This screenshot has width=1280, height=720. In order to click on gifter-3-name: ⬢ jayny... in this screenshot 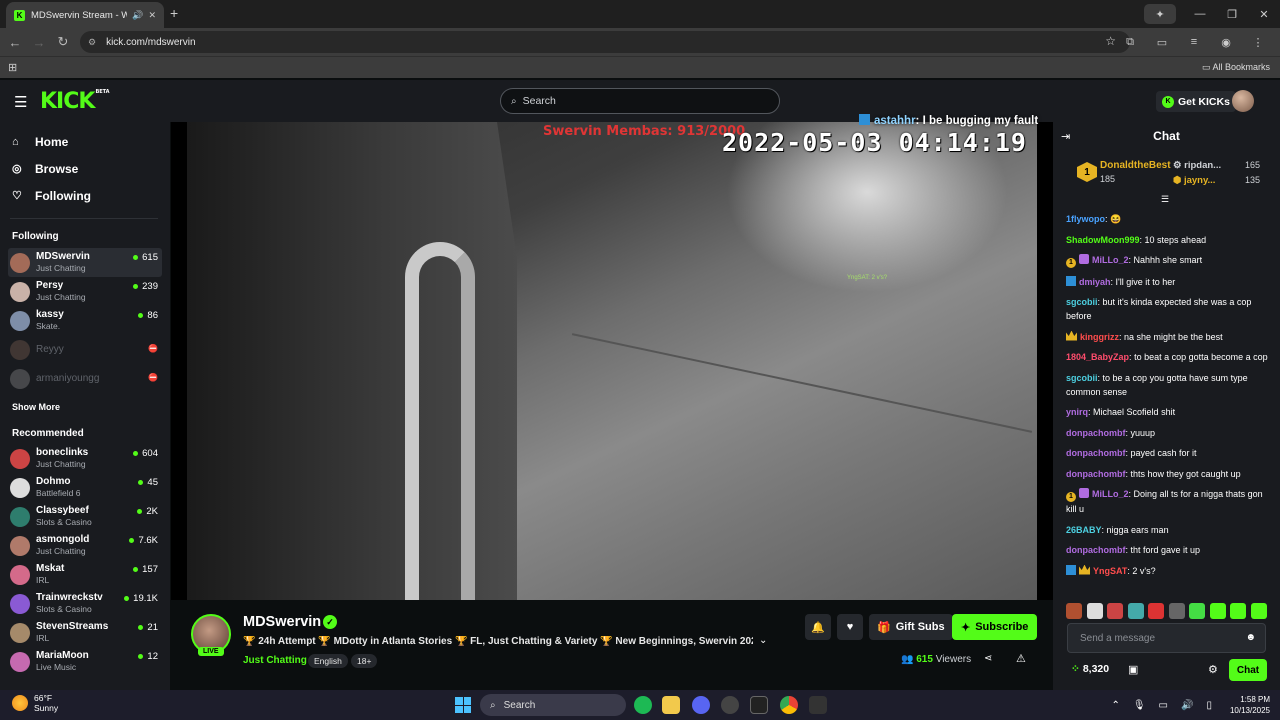, I will do `click(1194, 180)`.